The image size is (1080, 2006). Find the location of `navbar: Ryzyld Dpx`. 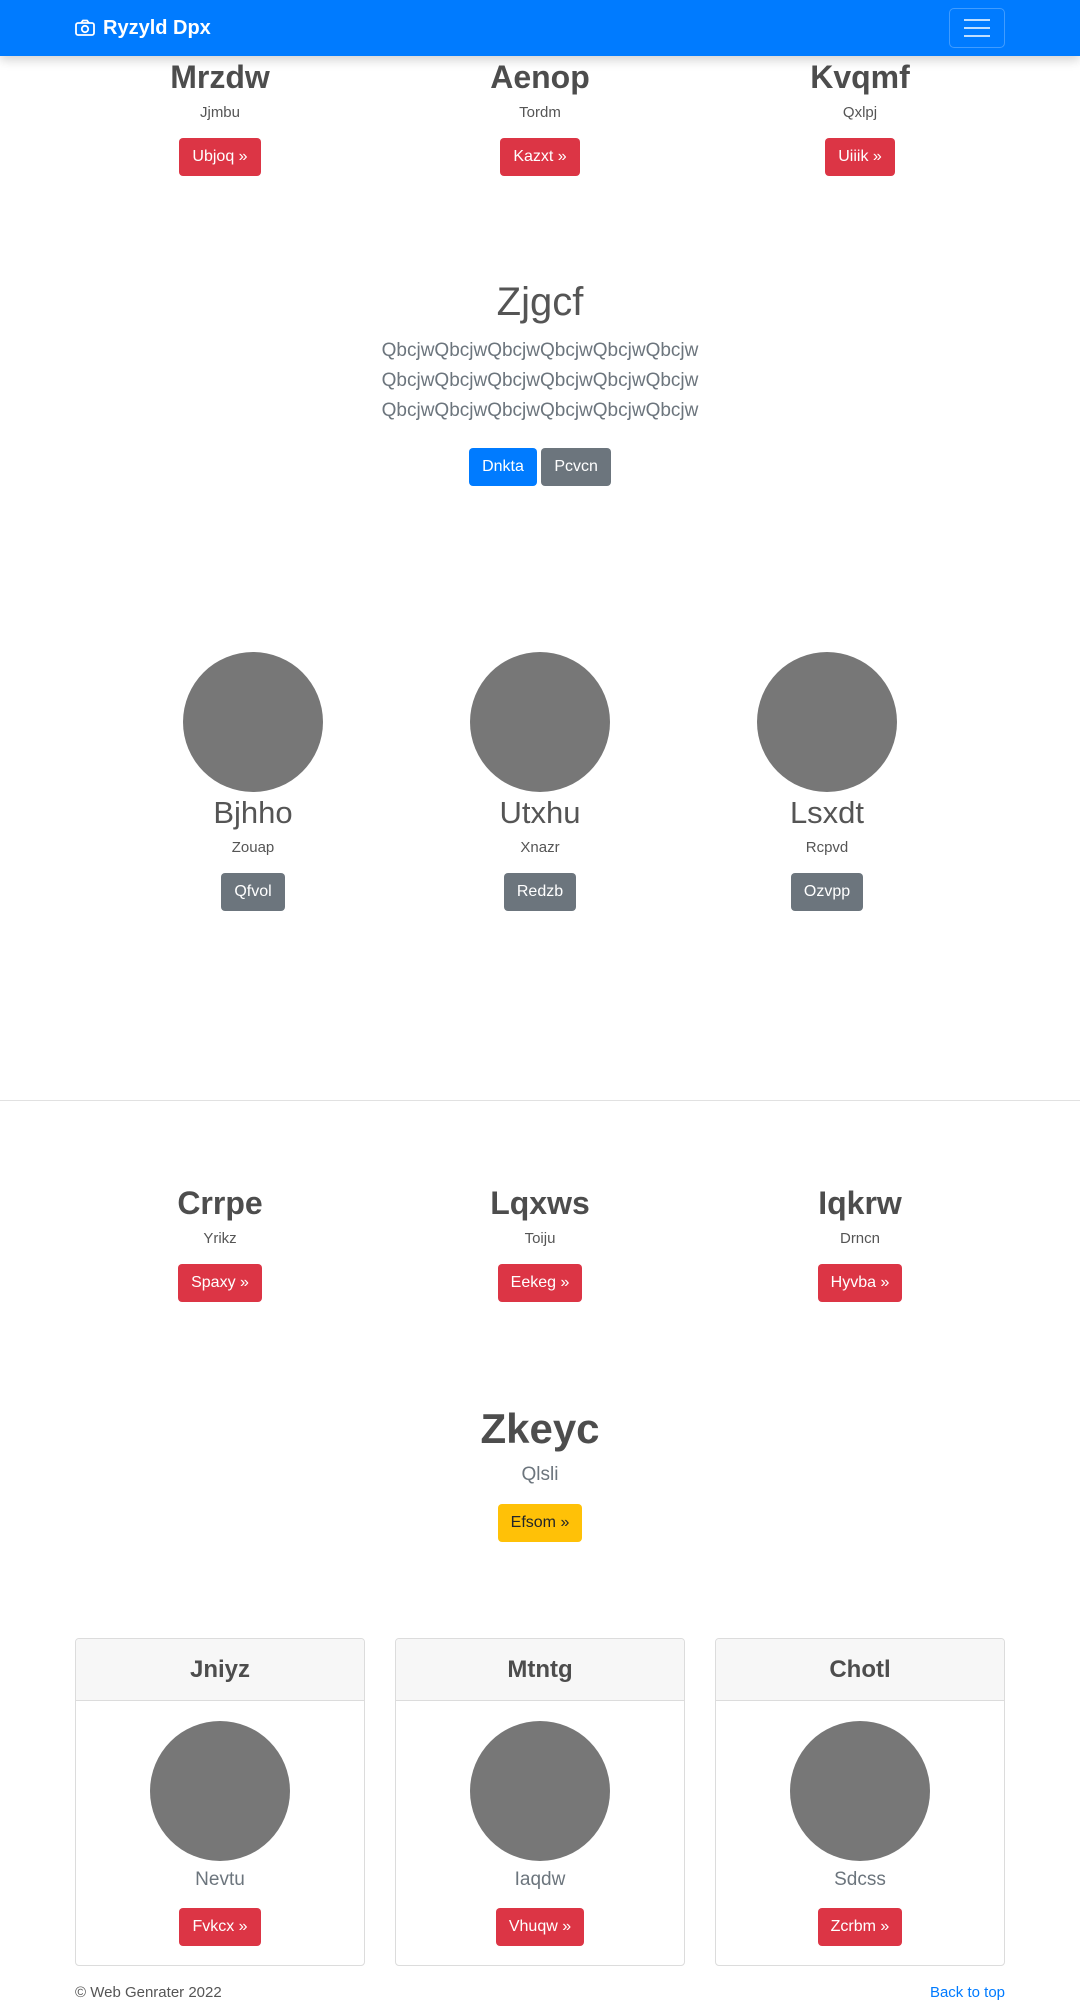

navbar: Ryzyld Dpx is located at coordinates (540, 28).